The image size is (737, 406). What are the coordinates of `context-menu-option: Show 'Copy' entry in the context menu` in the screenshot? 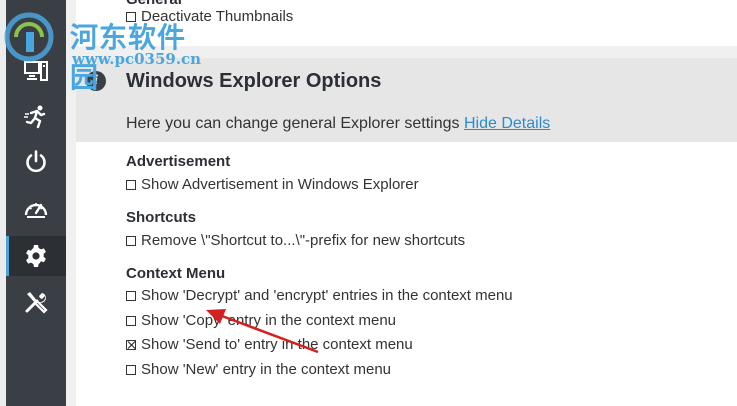 It's located at (261, 320).